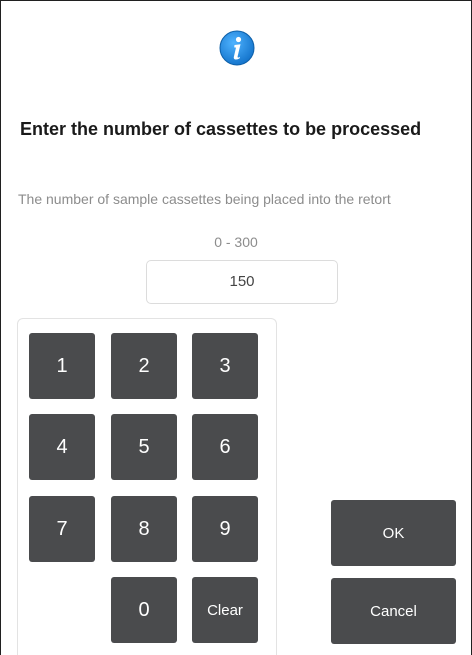  What do you see at coordinates (236, 242) in the screenshot?
I see `value-range: 0 - 300` at bounding box center [236, 242].